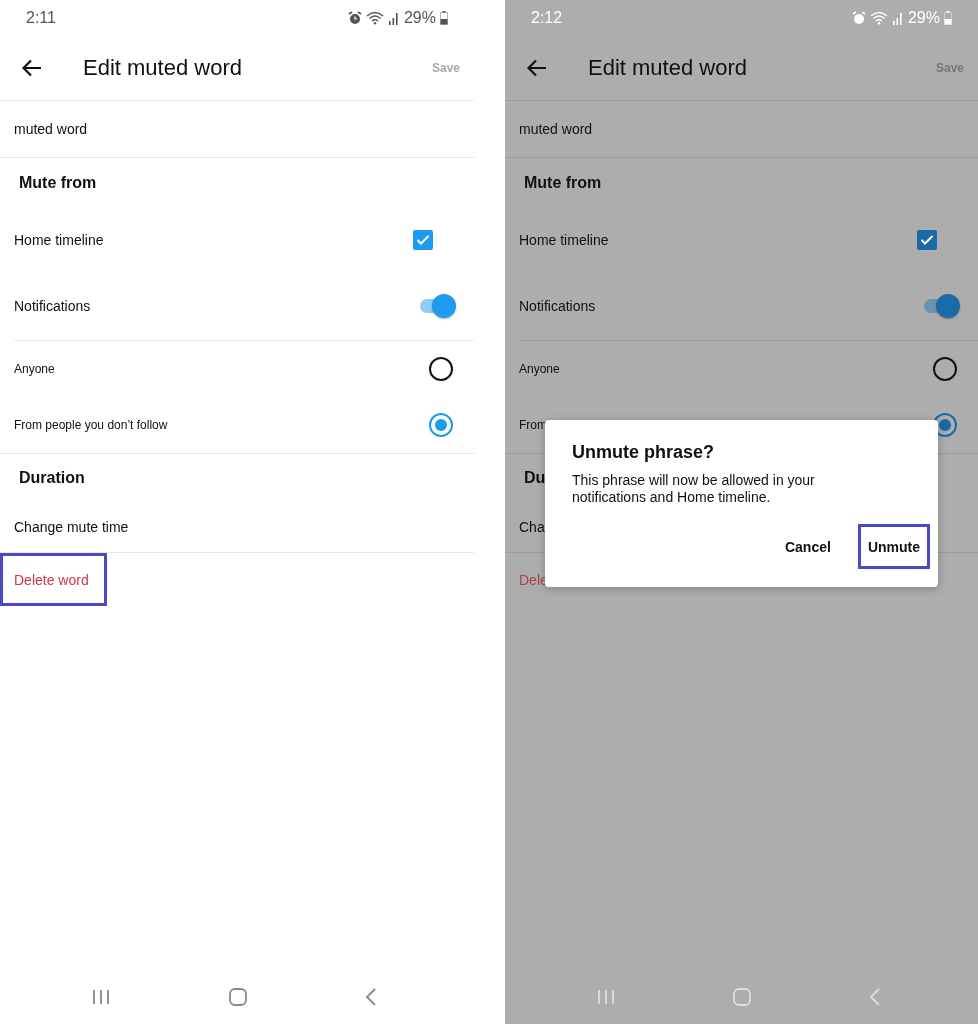 The image size is (978, 1024). What do you see at coordinates (547, 18) in the screenshot?
I see `status-time: 2:12` at bounding box center [547, 18].